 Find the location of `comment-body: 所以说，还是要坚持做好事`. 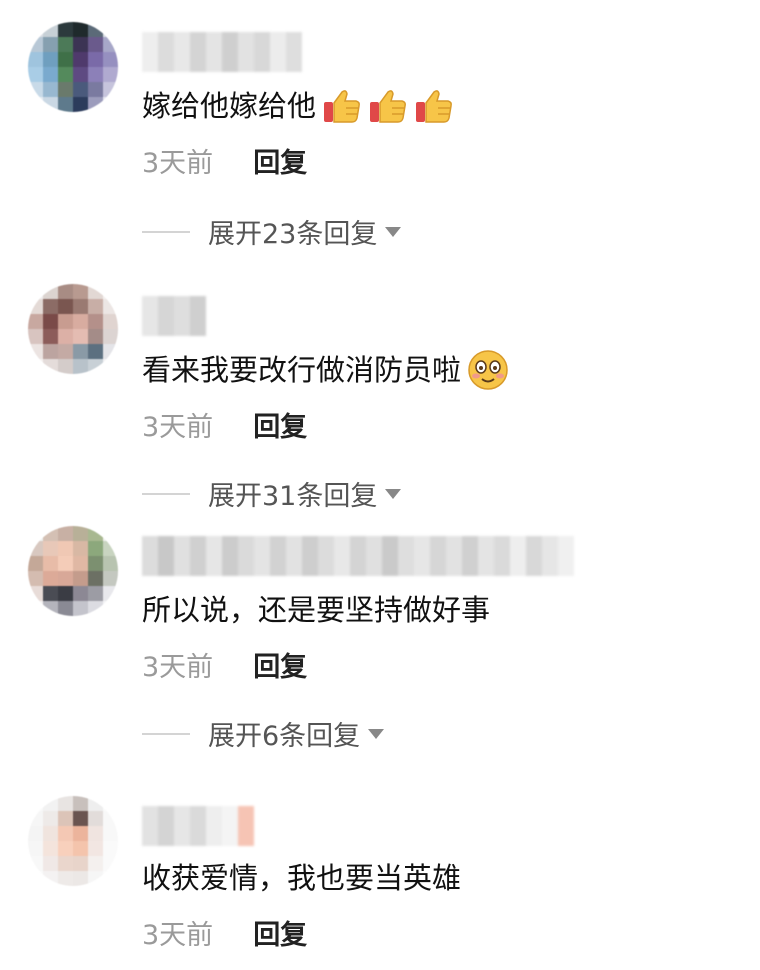

comment-body: 所以说，还是要坚持做好事 is located at coordinates (316, 610).